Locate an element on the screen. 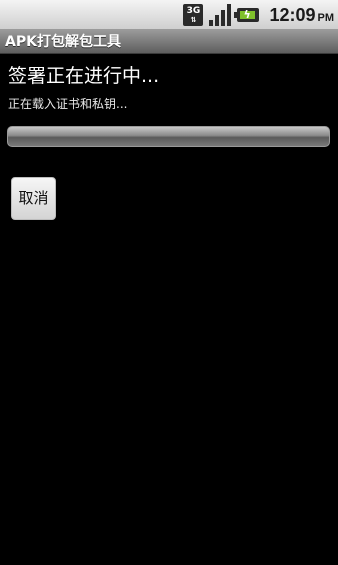 This screenshot has height=565, width=338. charging-bolt-icon: ϟ is located at coordinates (247, 14).